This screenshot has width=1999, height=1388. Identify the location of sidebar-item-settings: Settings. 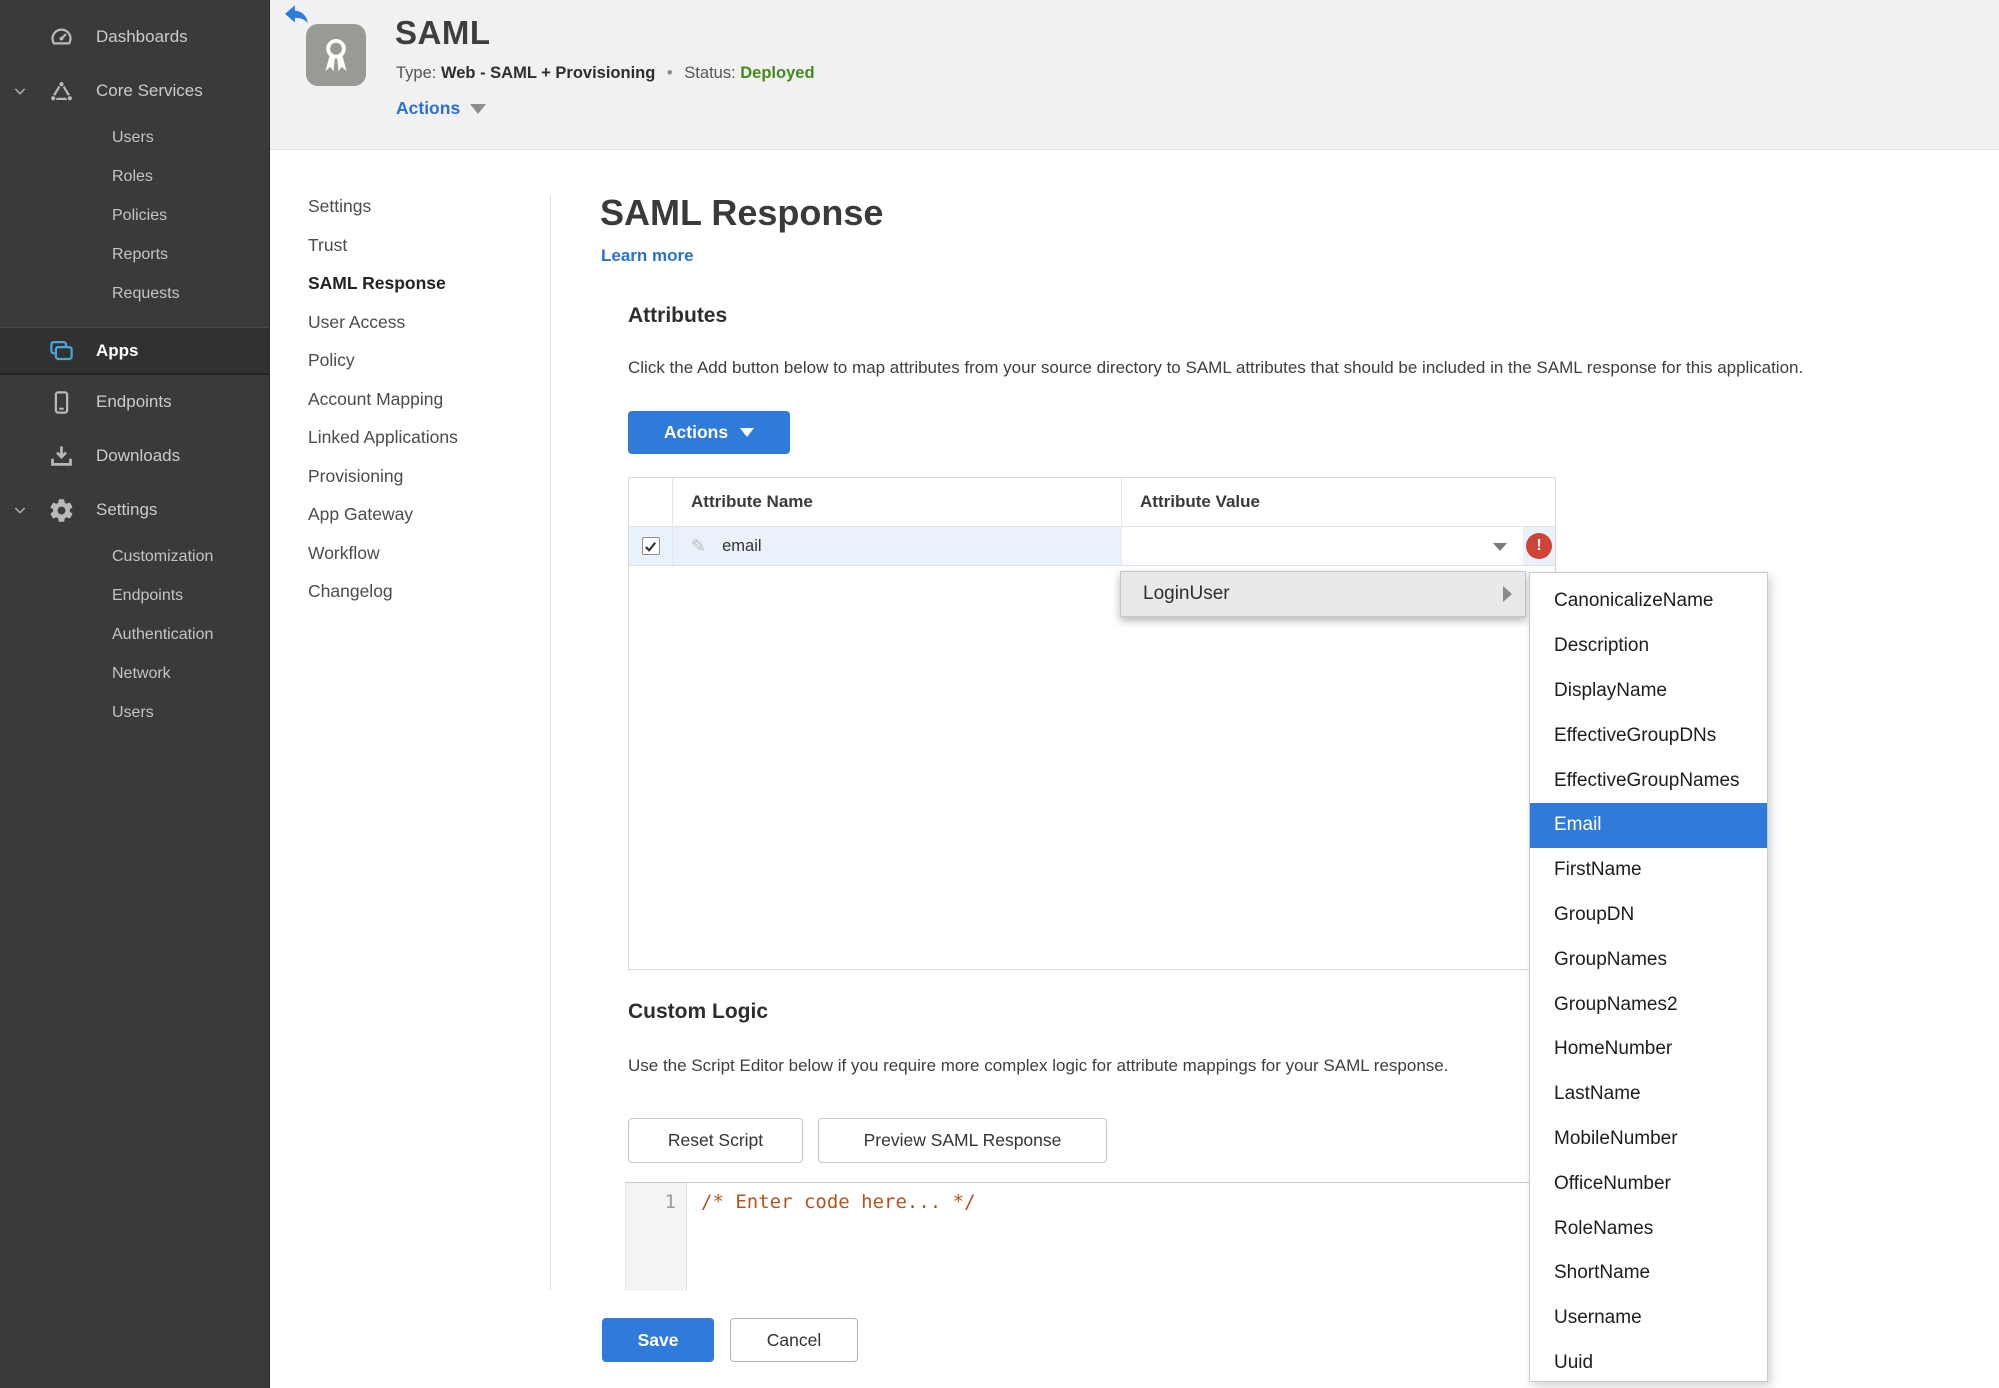
(134, 510).